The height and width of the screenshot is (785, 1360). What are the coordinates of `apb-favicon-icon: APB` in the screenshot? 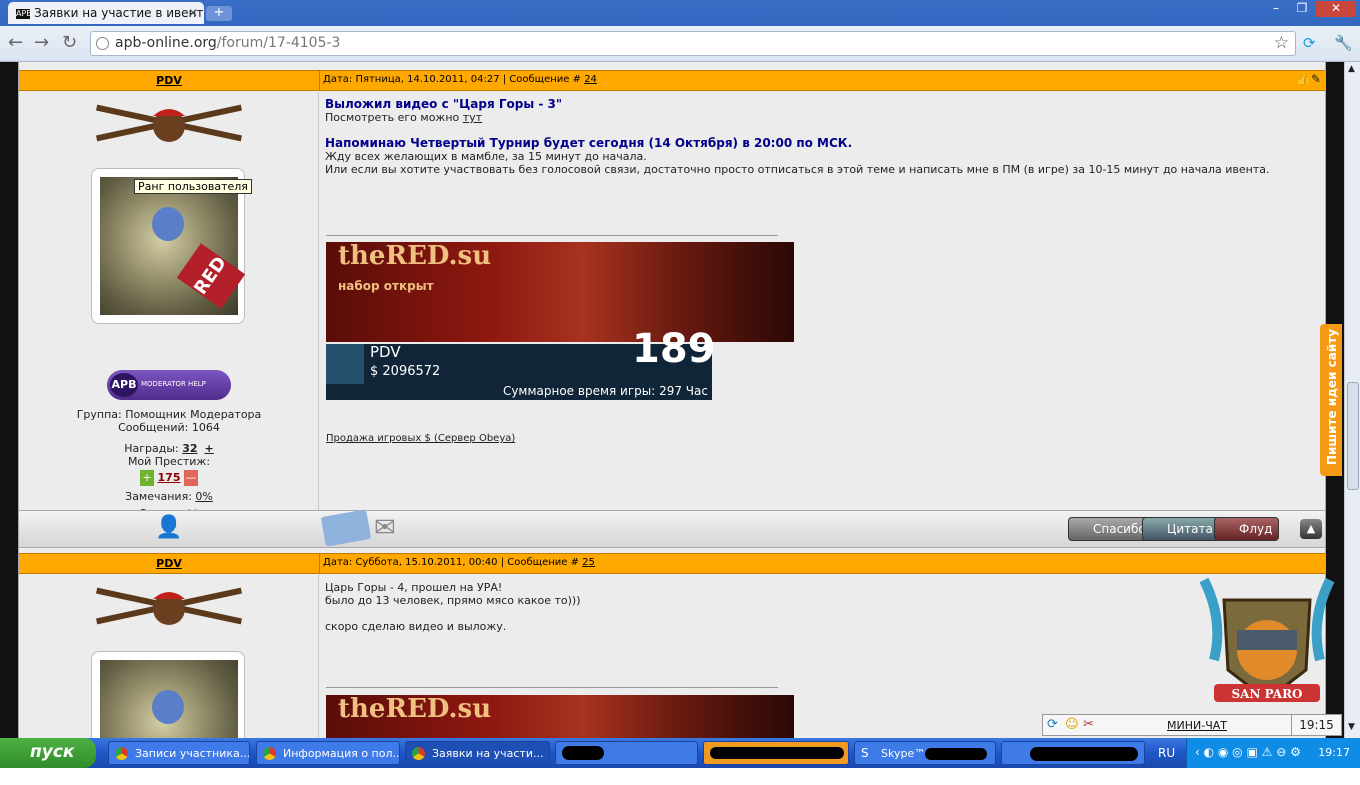 It's located at (24, 13).